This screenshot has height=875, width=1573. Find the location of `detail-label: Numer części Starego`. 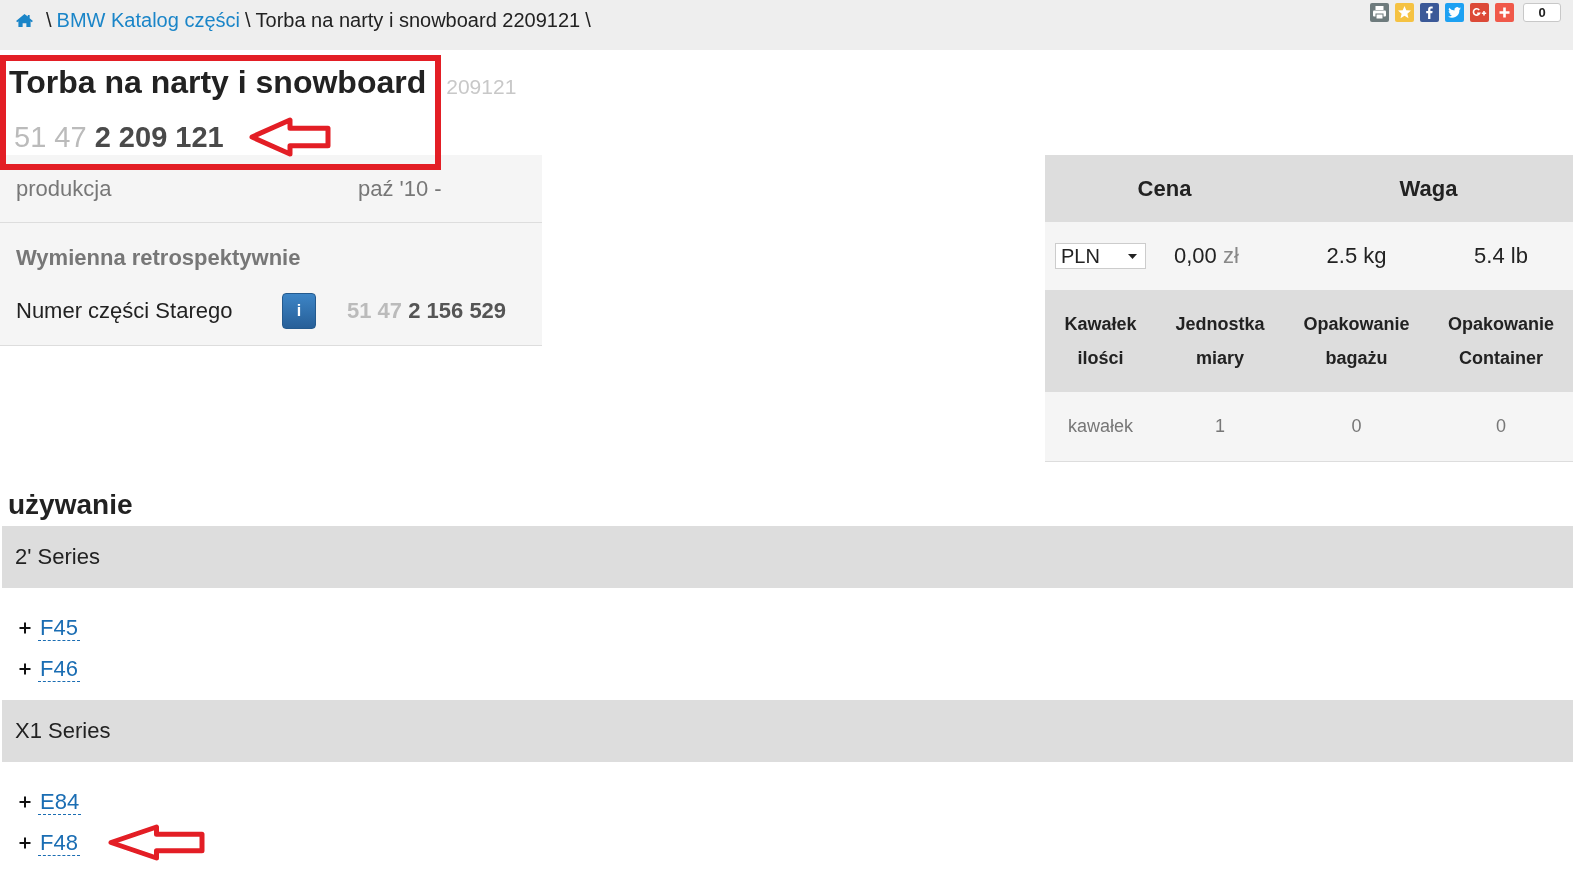

detail-label: Numer części Starego is located at coordinates (125, 311).